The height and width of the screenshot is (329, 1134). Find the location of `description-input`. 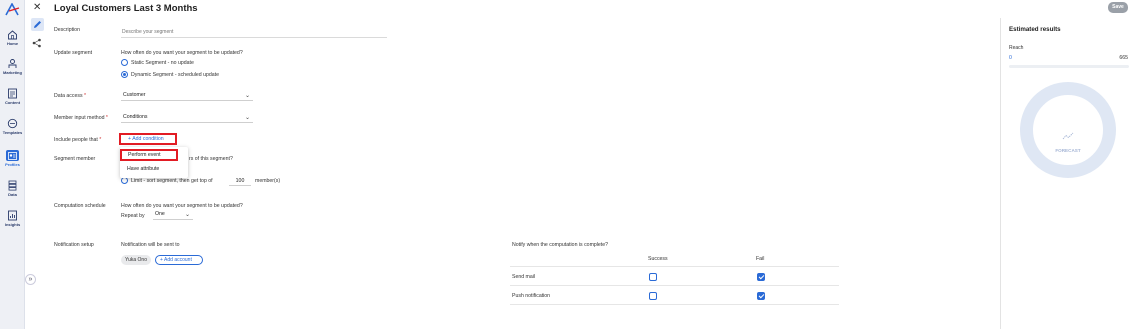

description-input is located at coordinates (254, 32).